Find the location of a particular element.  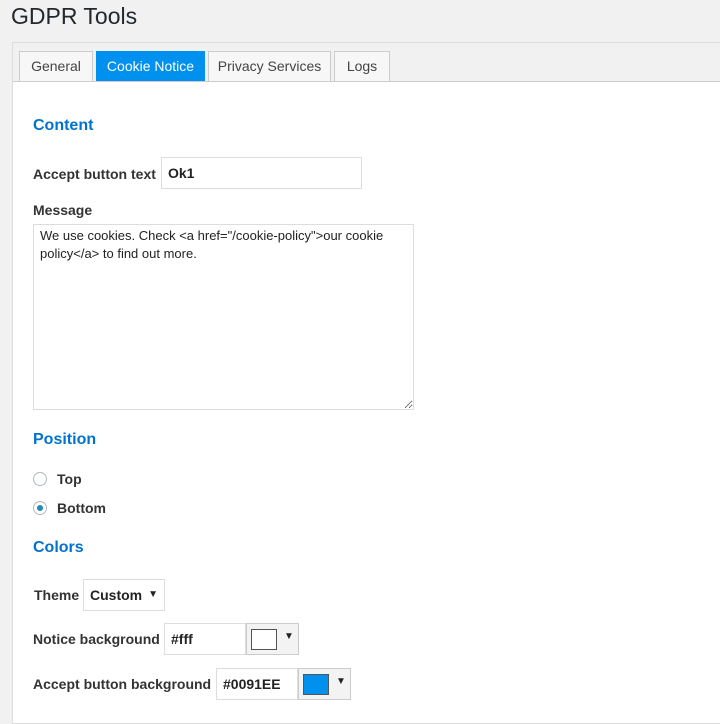

theme-select: Custom ▼ is located at coordinates (124, 595).